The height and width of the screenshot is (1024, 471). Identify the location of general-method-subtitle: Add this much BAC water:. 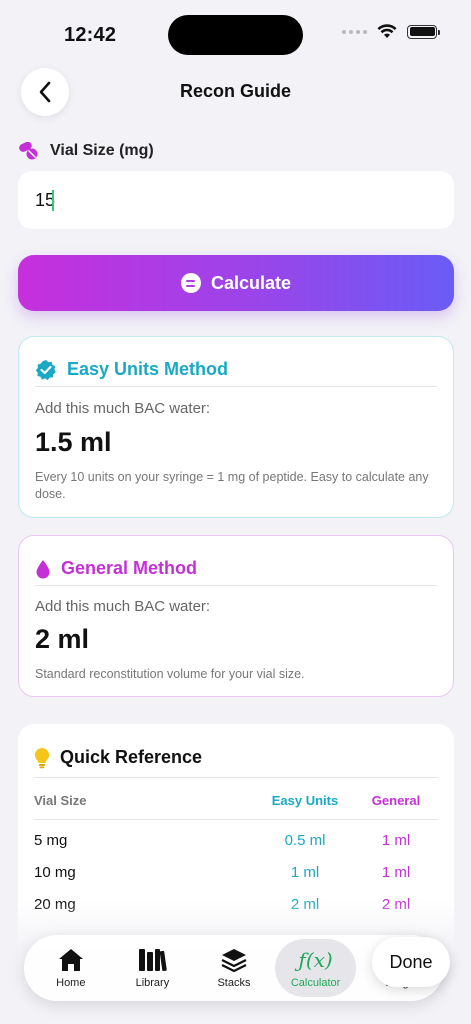
(123, 606).